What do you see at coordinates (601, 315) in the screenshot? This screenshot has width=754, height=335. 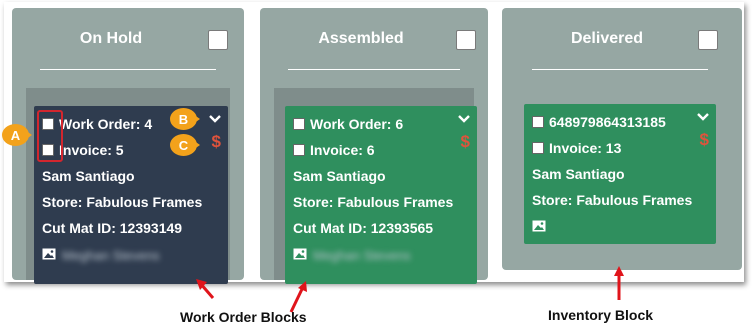 I see `inventory-block-caption: Inventory Block` at bounding box center [601, 315].